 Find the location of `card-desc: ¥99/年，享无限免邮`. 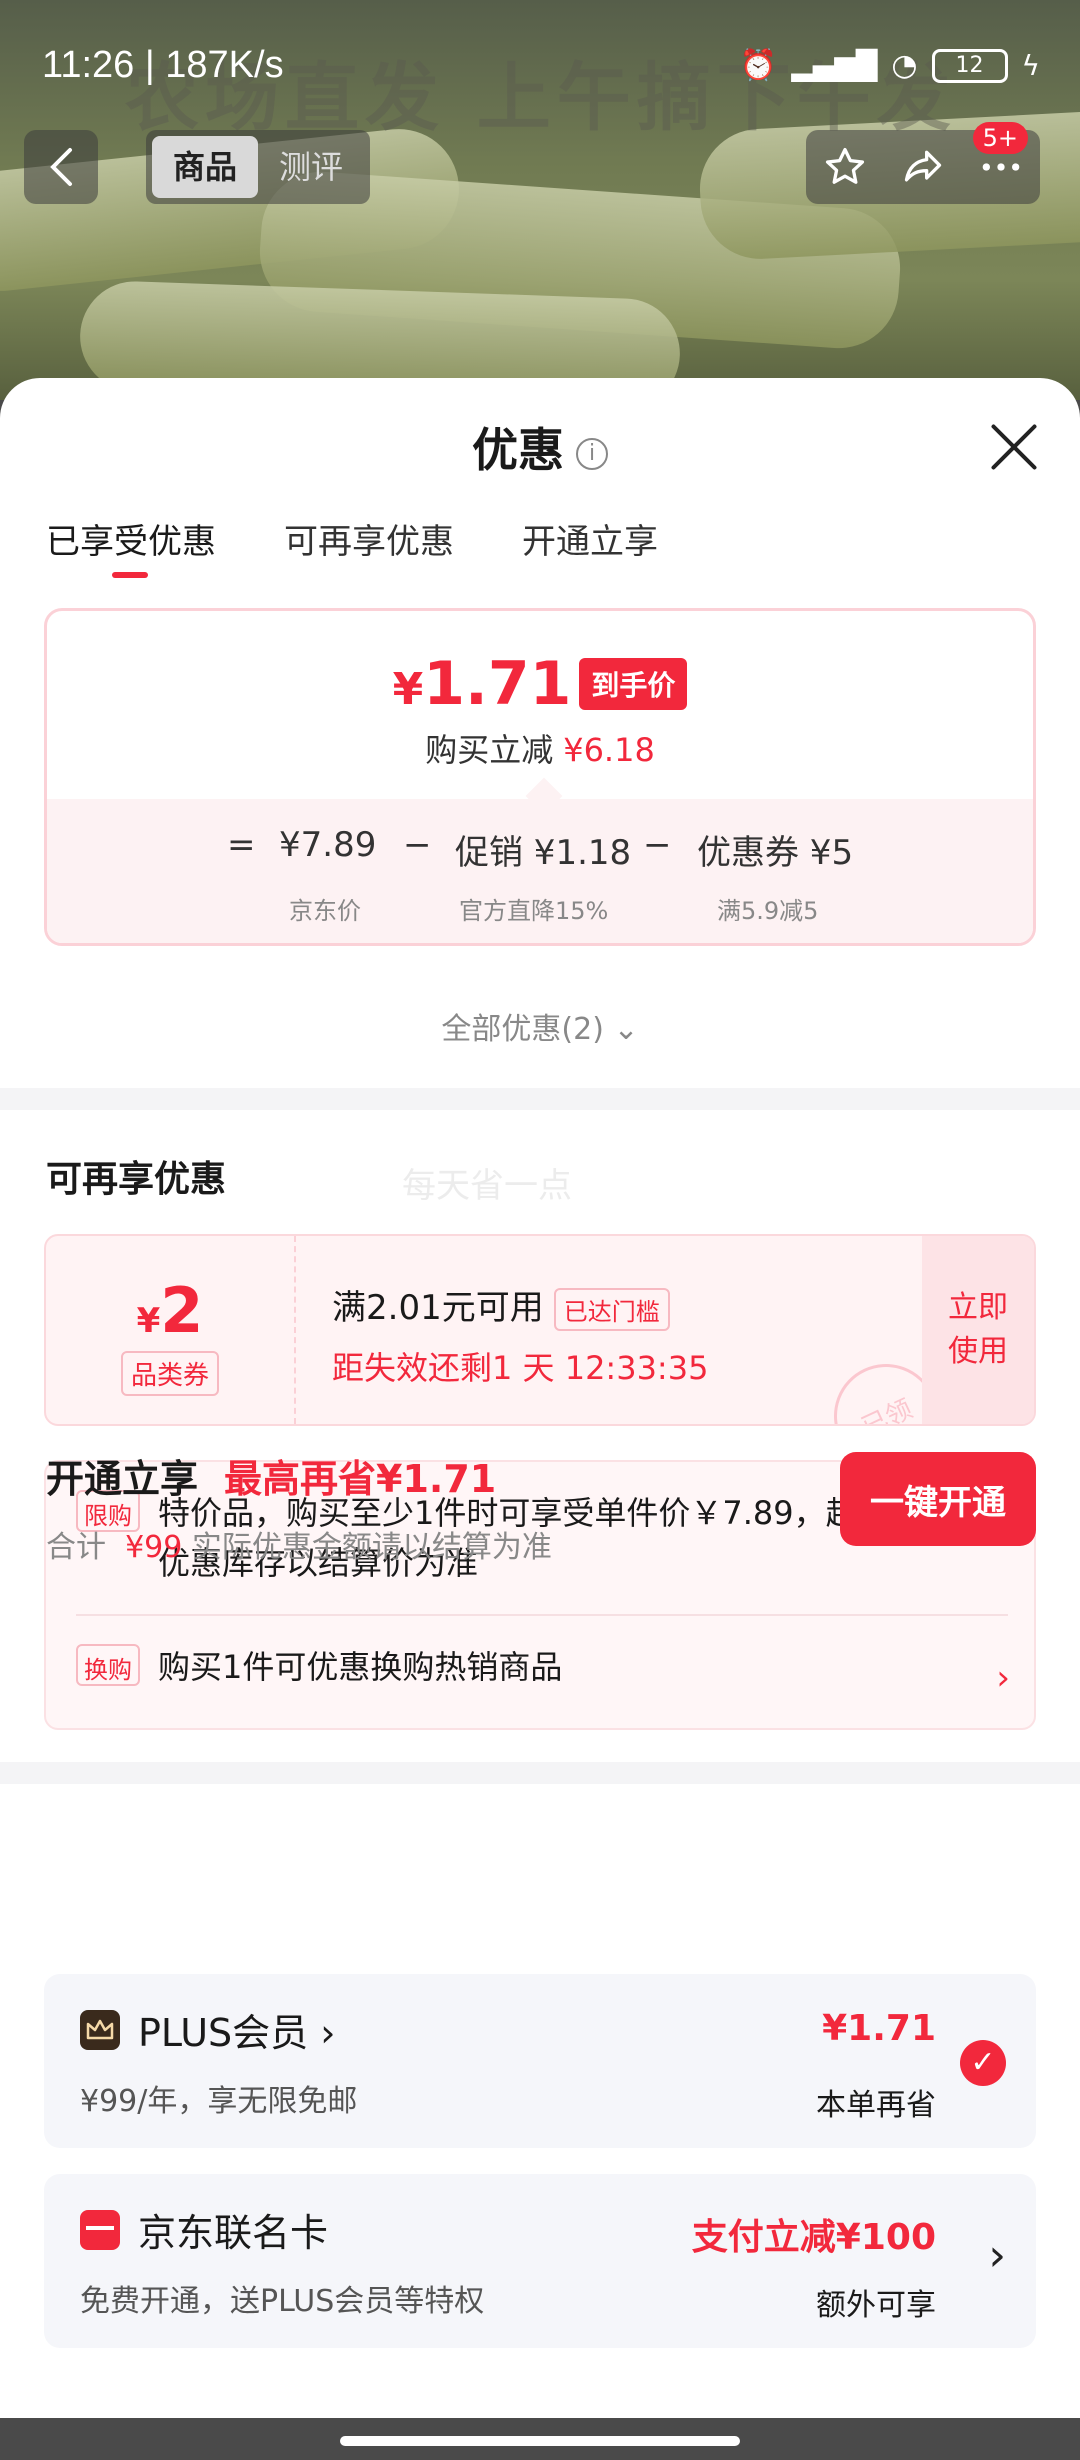

card-desc: ¥99/年，享无限免邮 is located at coordinates (219, 2101).